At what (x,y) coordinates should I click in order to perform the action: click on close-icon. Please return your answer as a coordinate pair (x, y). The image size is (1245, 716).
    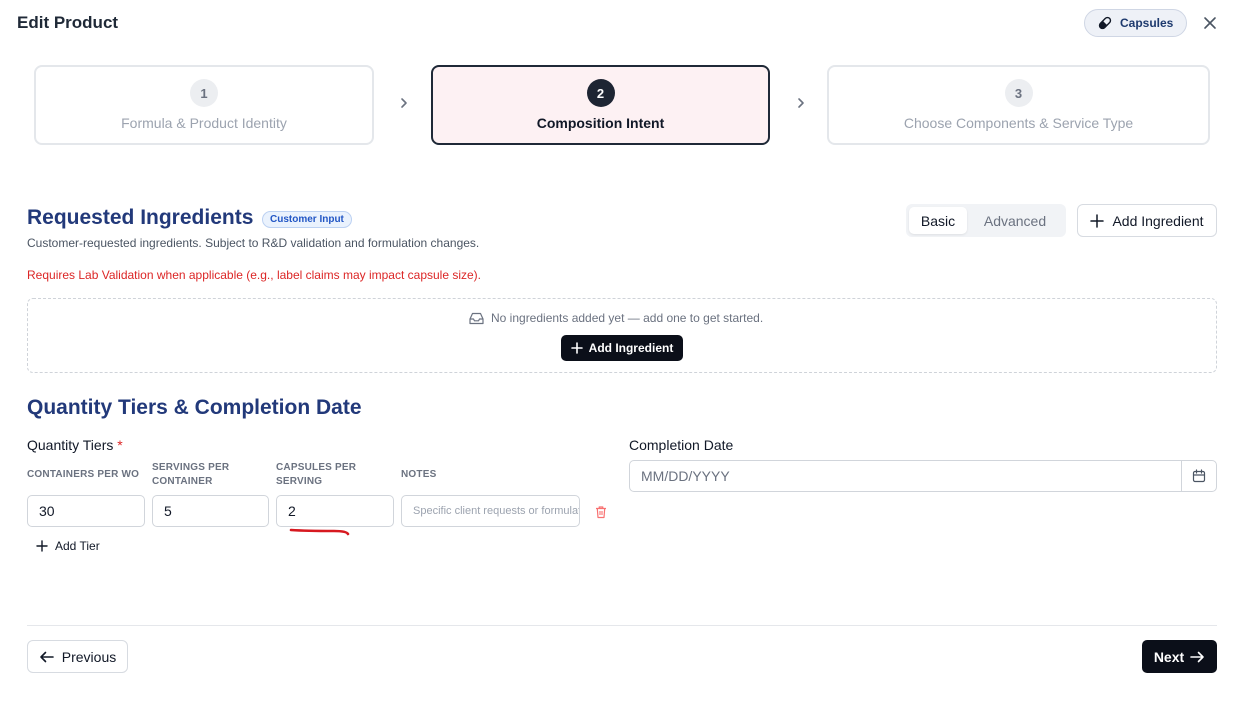
    Looking at the image, I should click on (1210, 23).